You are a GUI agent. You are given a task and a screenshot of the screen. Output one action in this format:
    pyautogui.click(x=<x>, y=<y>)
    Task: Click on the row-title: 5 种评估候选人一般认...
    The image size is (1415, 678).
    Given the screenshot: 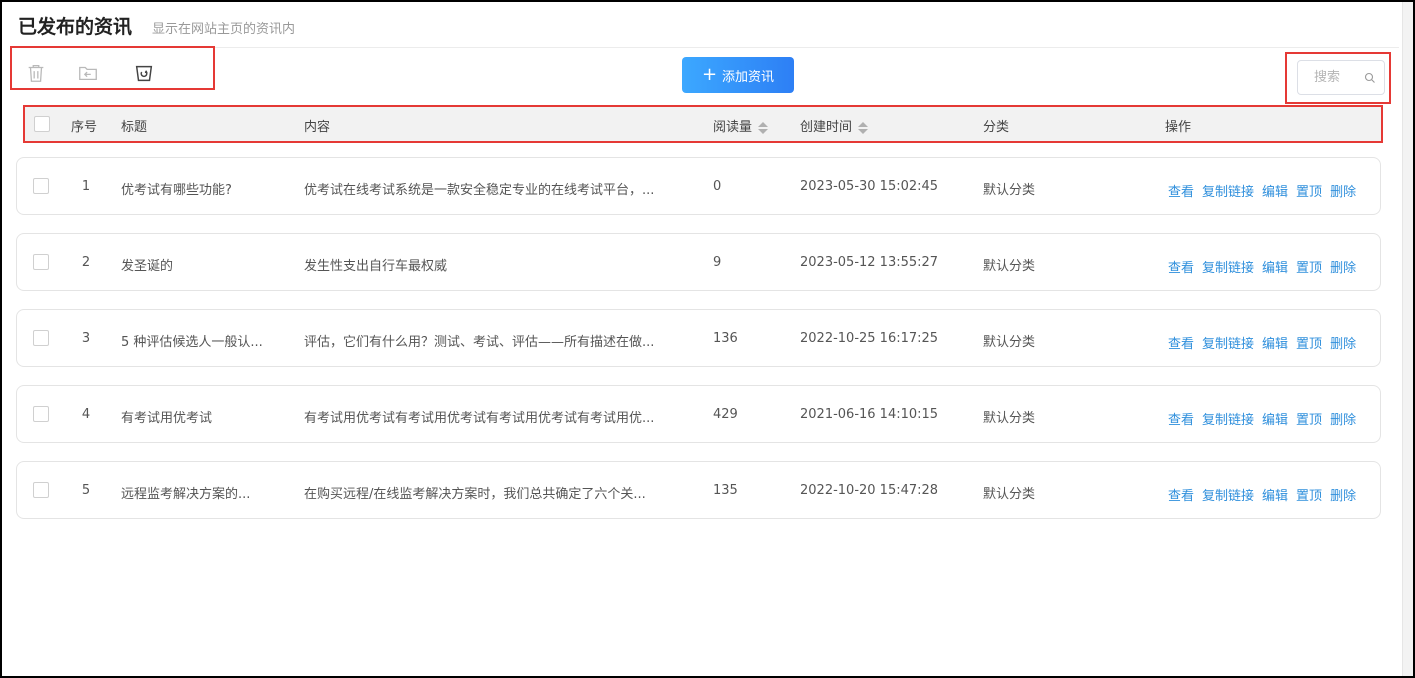 What is the action you would take?
    pyautogui.click(x=192, y=342)
    